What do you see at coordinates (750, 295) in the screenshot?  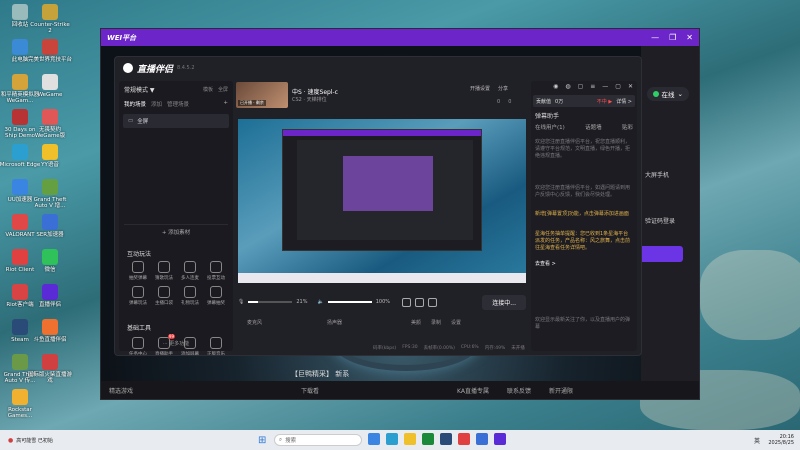 I see `landmass-decoration` at bounding box center [750, 295].